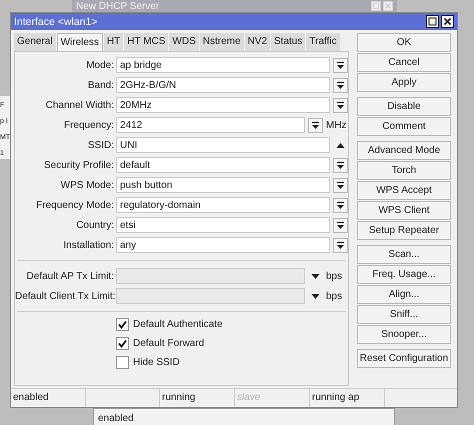 The width and height of the screenshot is (474, 425). What do you see at coordinates (210, 125) in the screenshot?
I see `input-field: 2412` at bounding box center [210, 125].